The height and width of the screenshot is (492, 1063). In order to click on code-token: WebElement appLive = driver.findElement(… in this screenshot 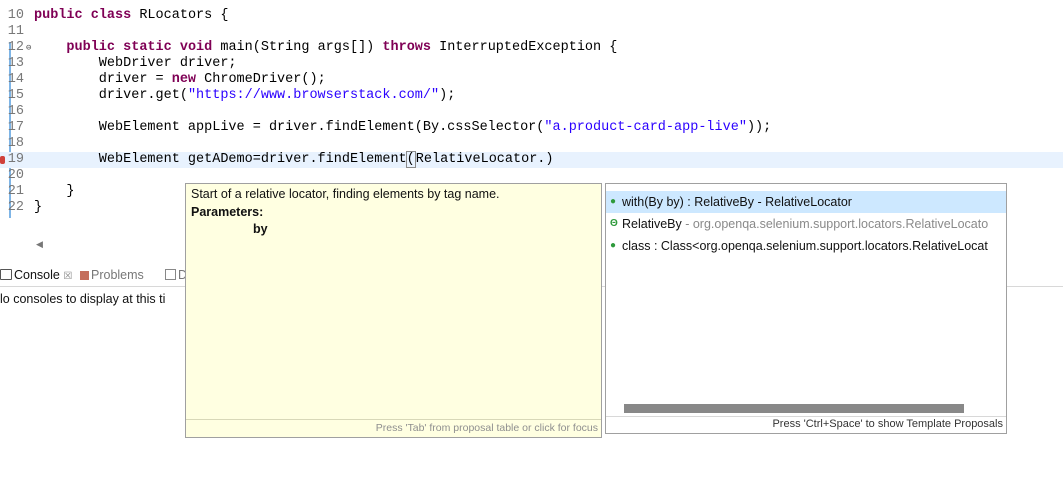, I will do `click(289, 127)`.